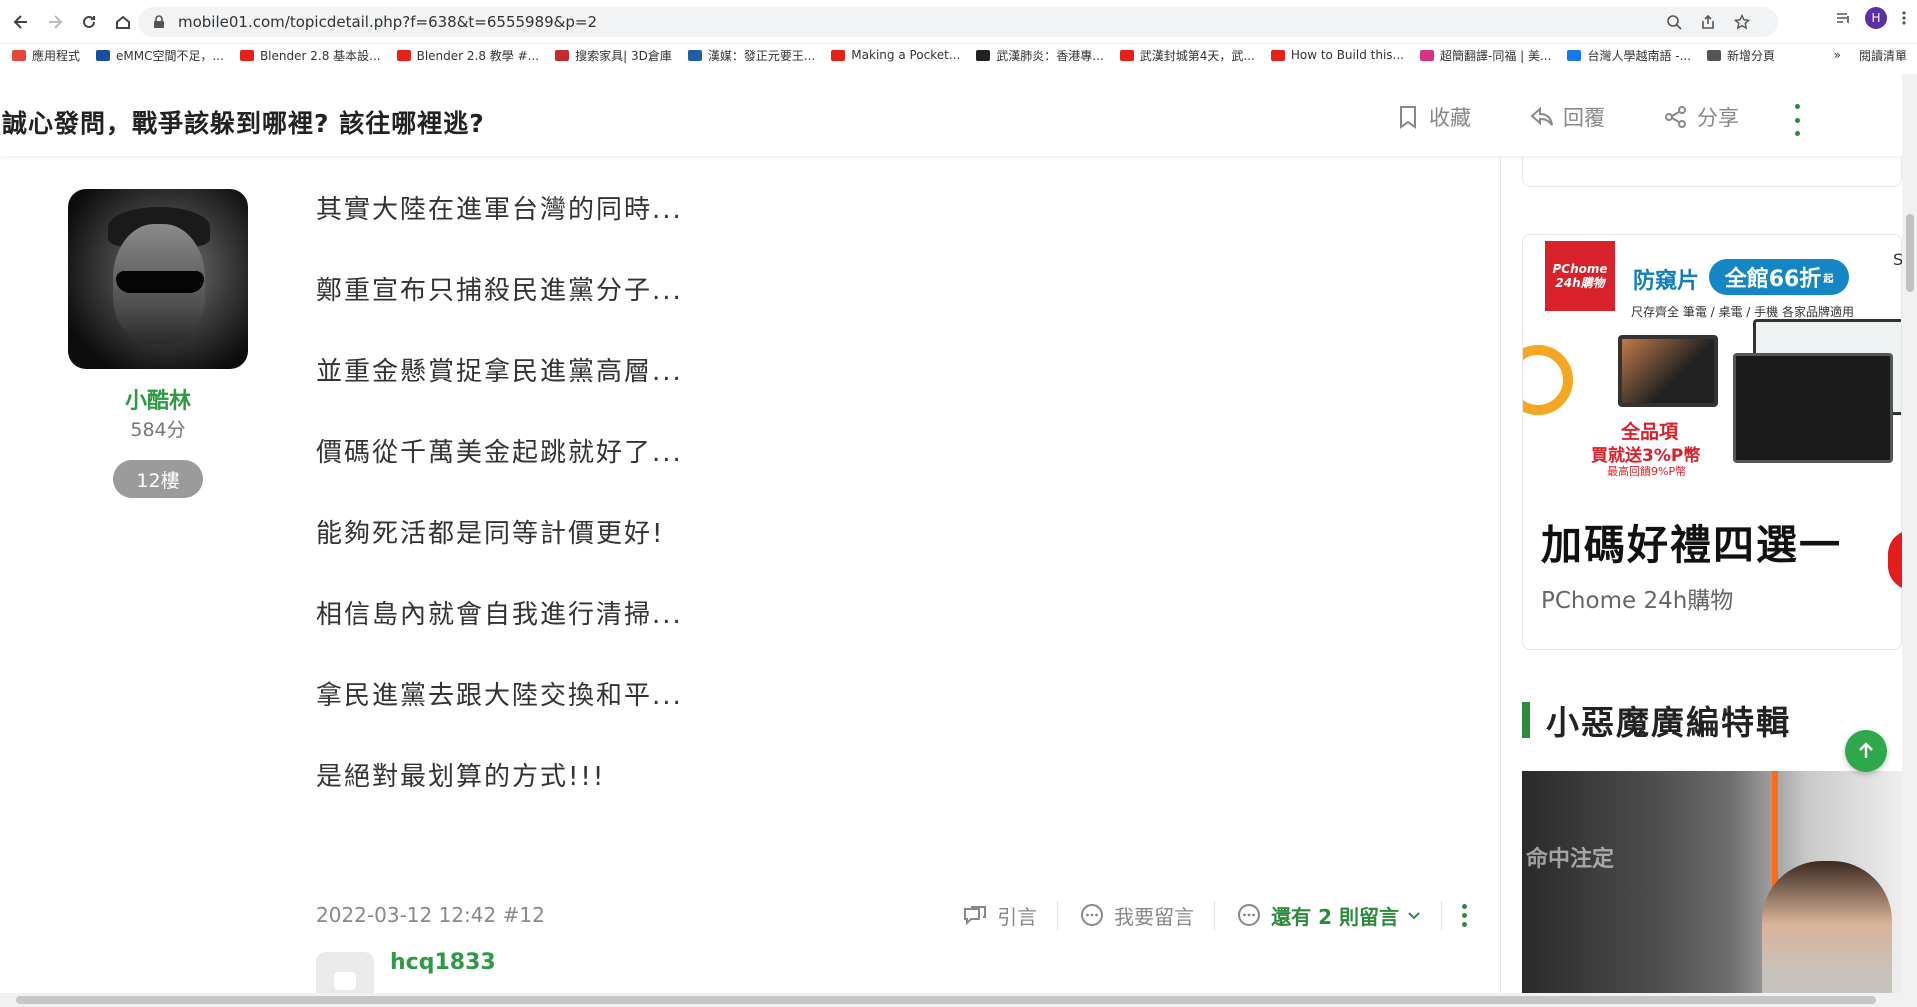 The width and height of the screenshot is (1917, 1007). Describe the element at coordinates (1751, 55) in the screenshot. I see `bookmark-label: 新增分頁` at that location.